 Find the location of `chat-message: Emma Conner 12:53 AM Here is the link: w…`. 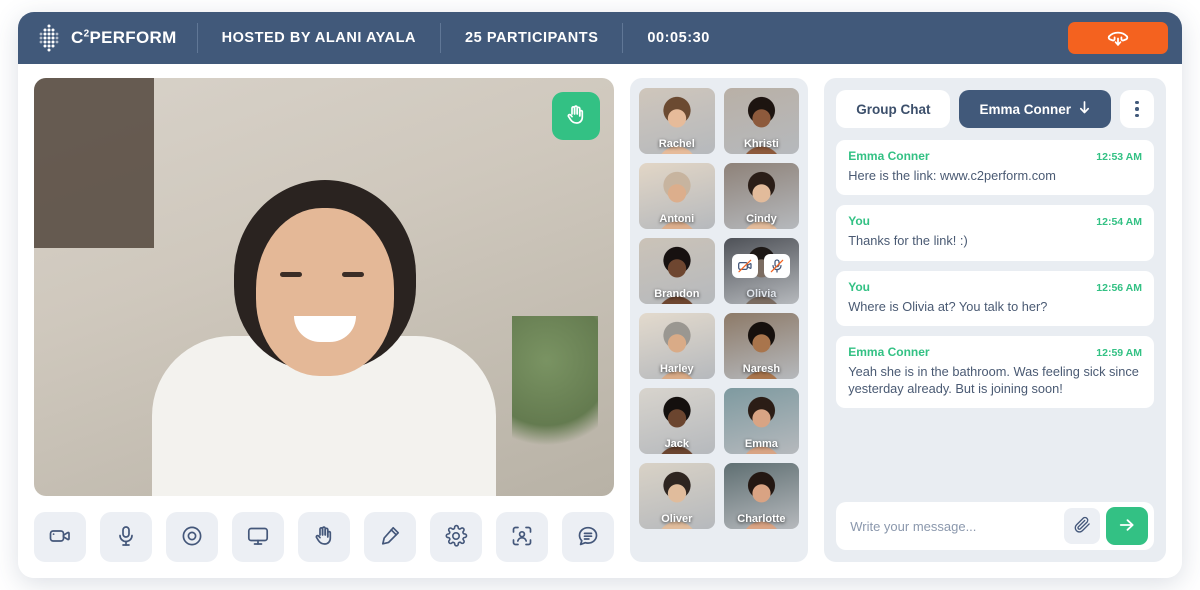

chat-message: Emma Conner 12:53 AM Here is the link: w… is located at coordinates (995, 168).